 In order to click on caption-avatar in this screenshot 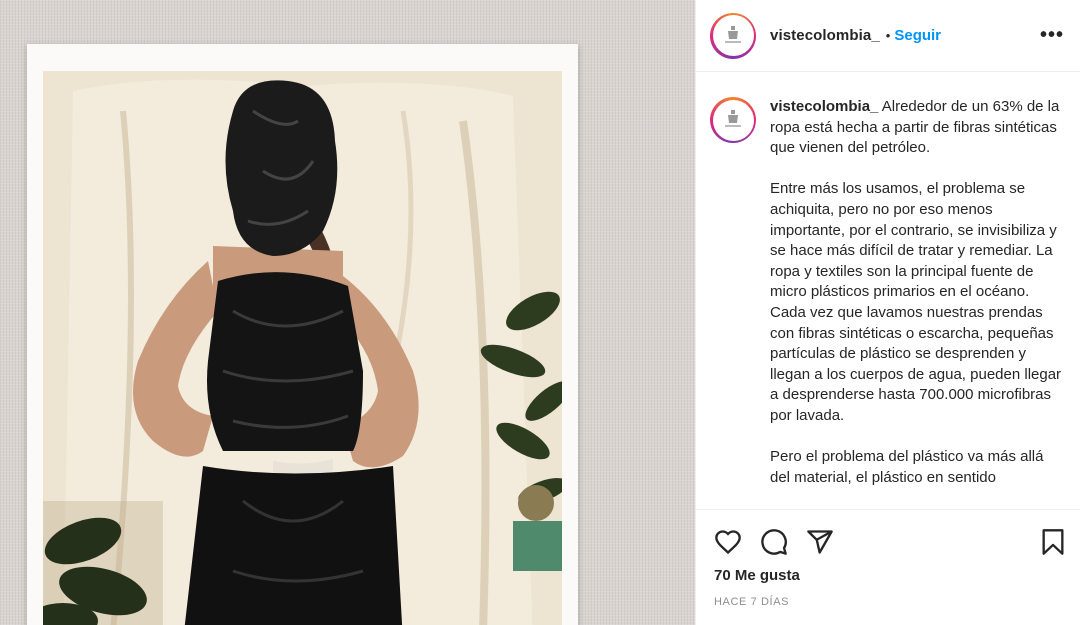, I will do `click(733, 120)`.